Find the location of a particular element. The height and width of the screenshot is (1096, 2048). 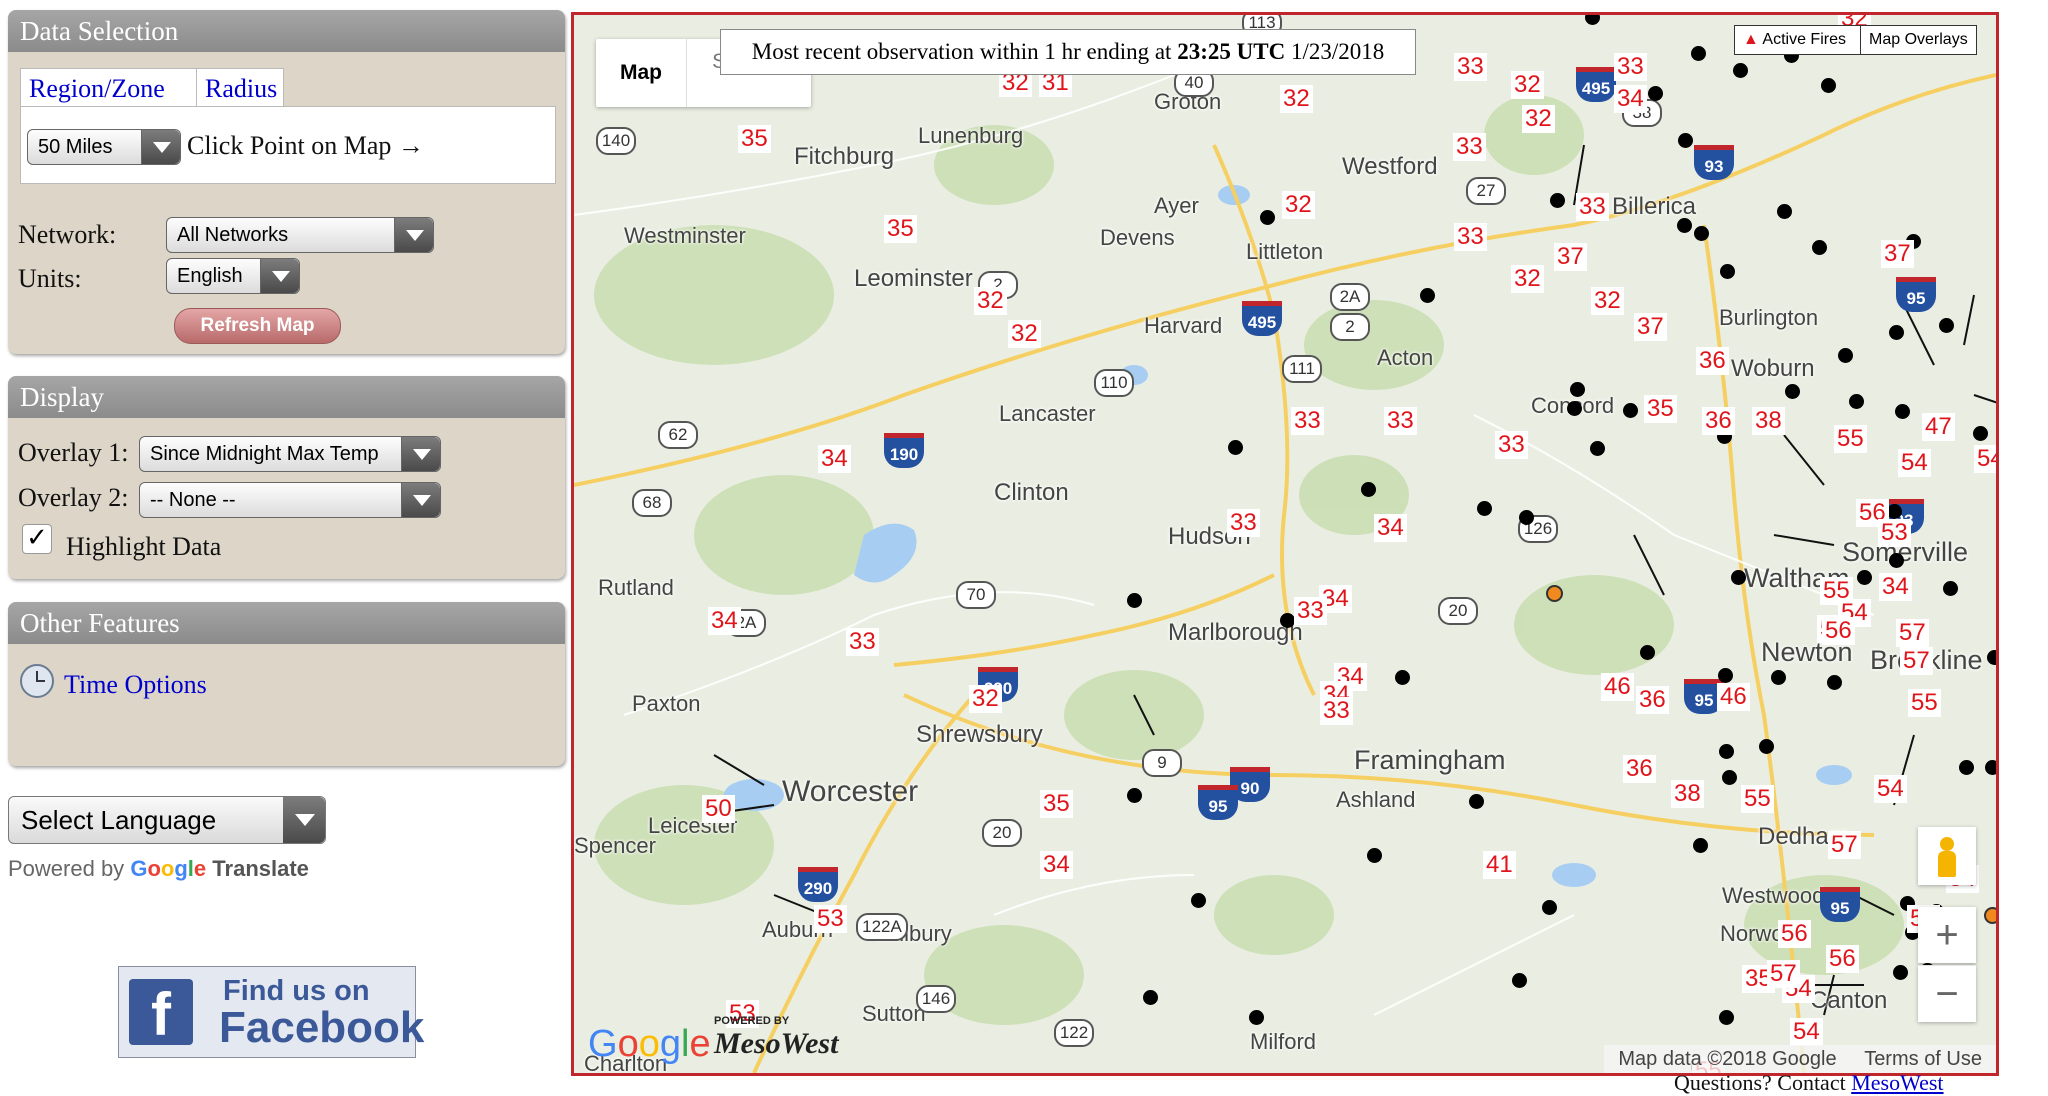

language-select: Select Language is located at coordinates (167, 820).